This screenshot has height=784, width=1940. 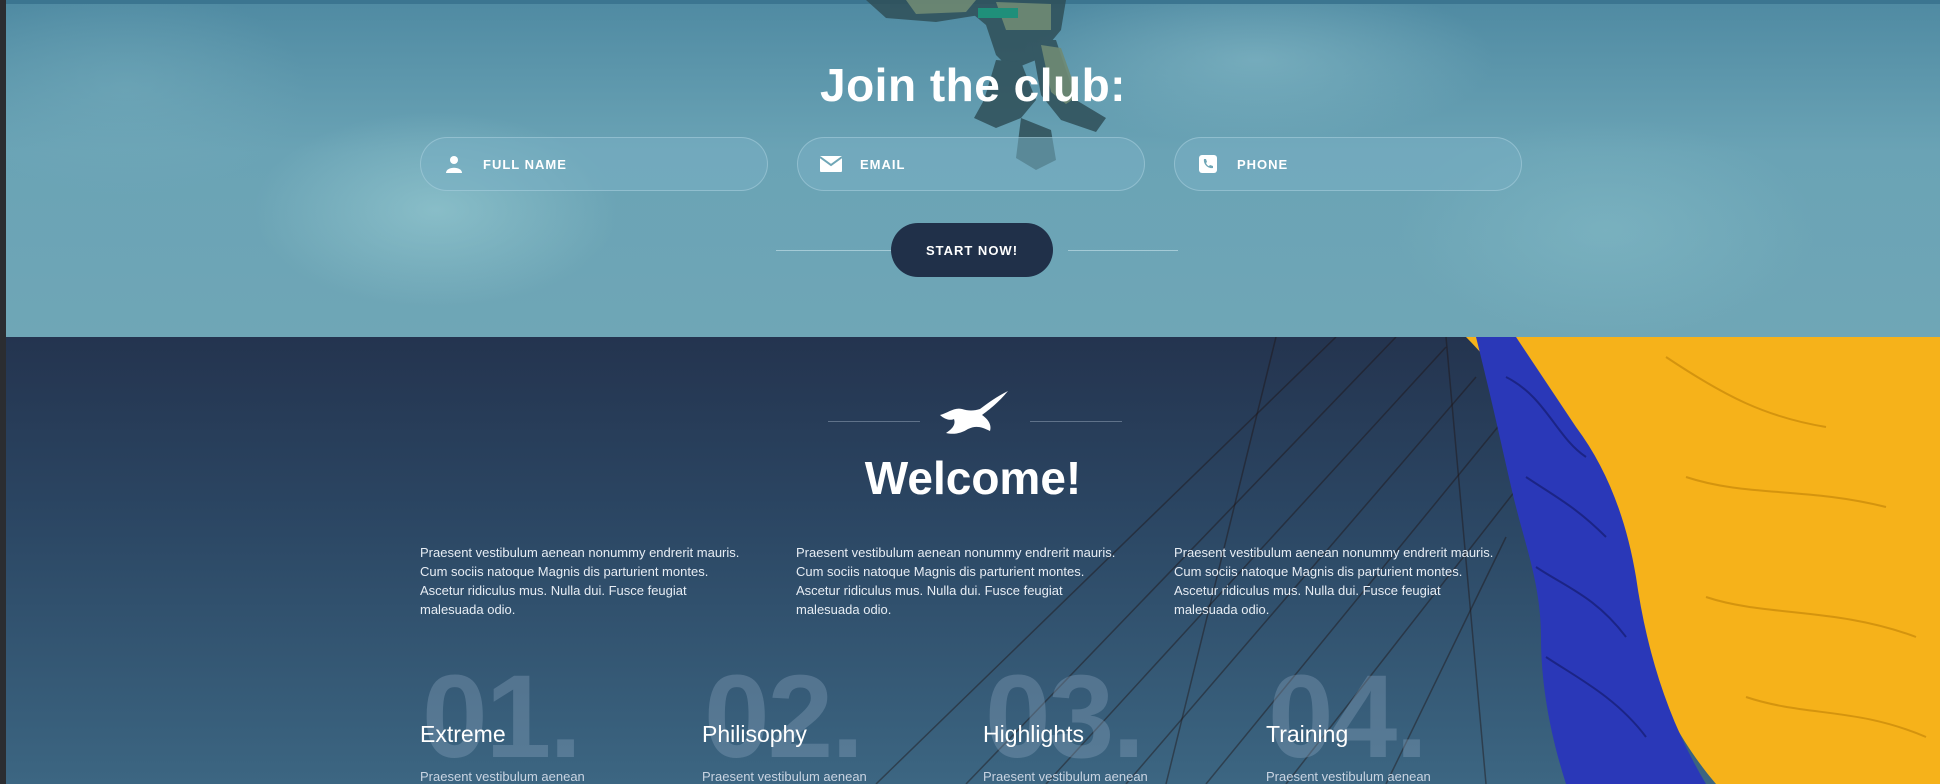 What do you see at coordinates (973, 478) in the screenshot?
I see `welcome-title: Welcome!` at bounding box center [973, 478].